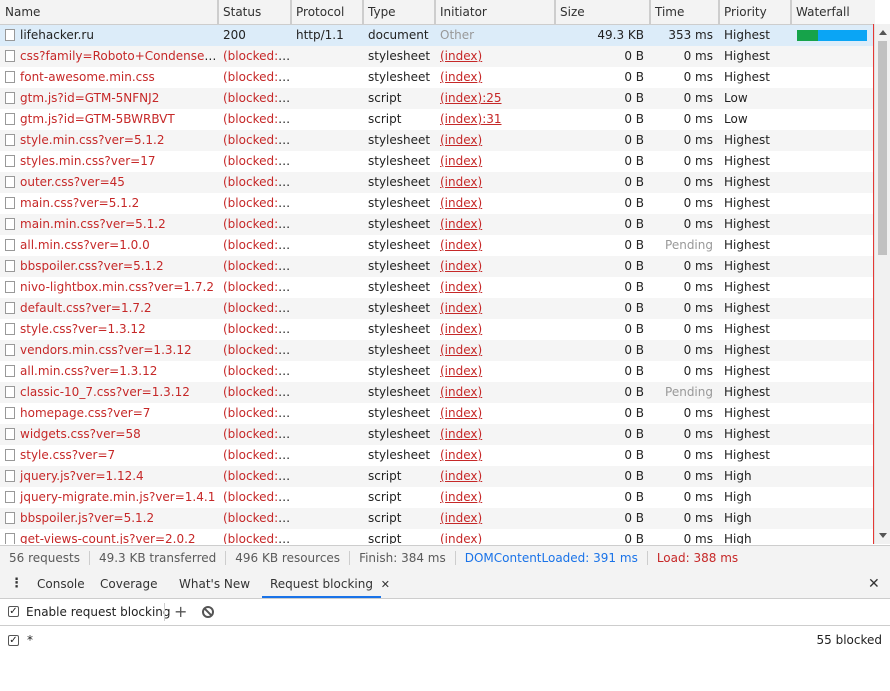 Image resolution: width=890 pixels, height=691 pixels. I want to click on request-size: 0 B, so click(634, 287).